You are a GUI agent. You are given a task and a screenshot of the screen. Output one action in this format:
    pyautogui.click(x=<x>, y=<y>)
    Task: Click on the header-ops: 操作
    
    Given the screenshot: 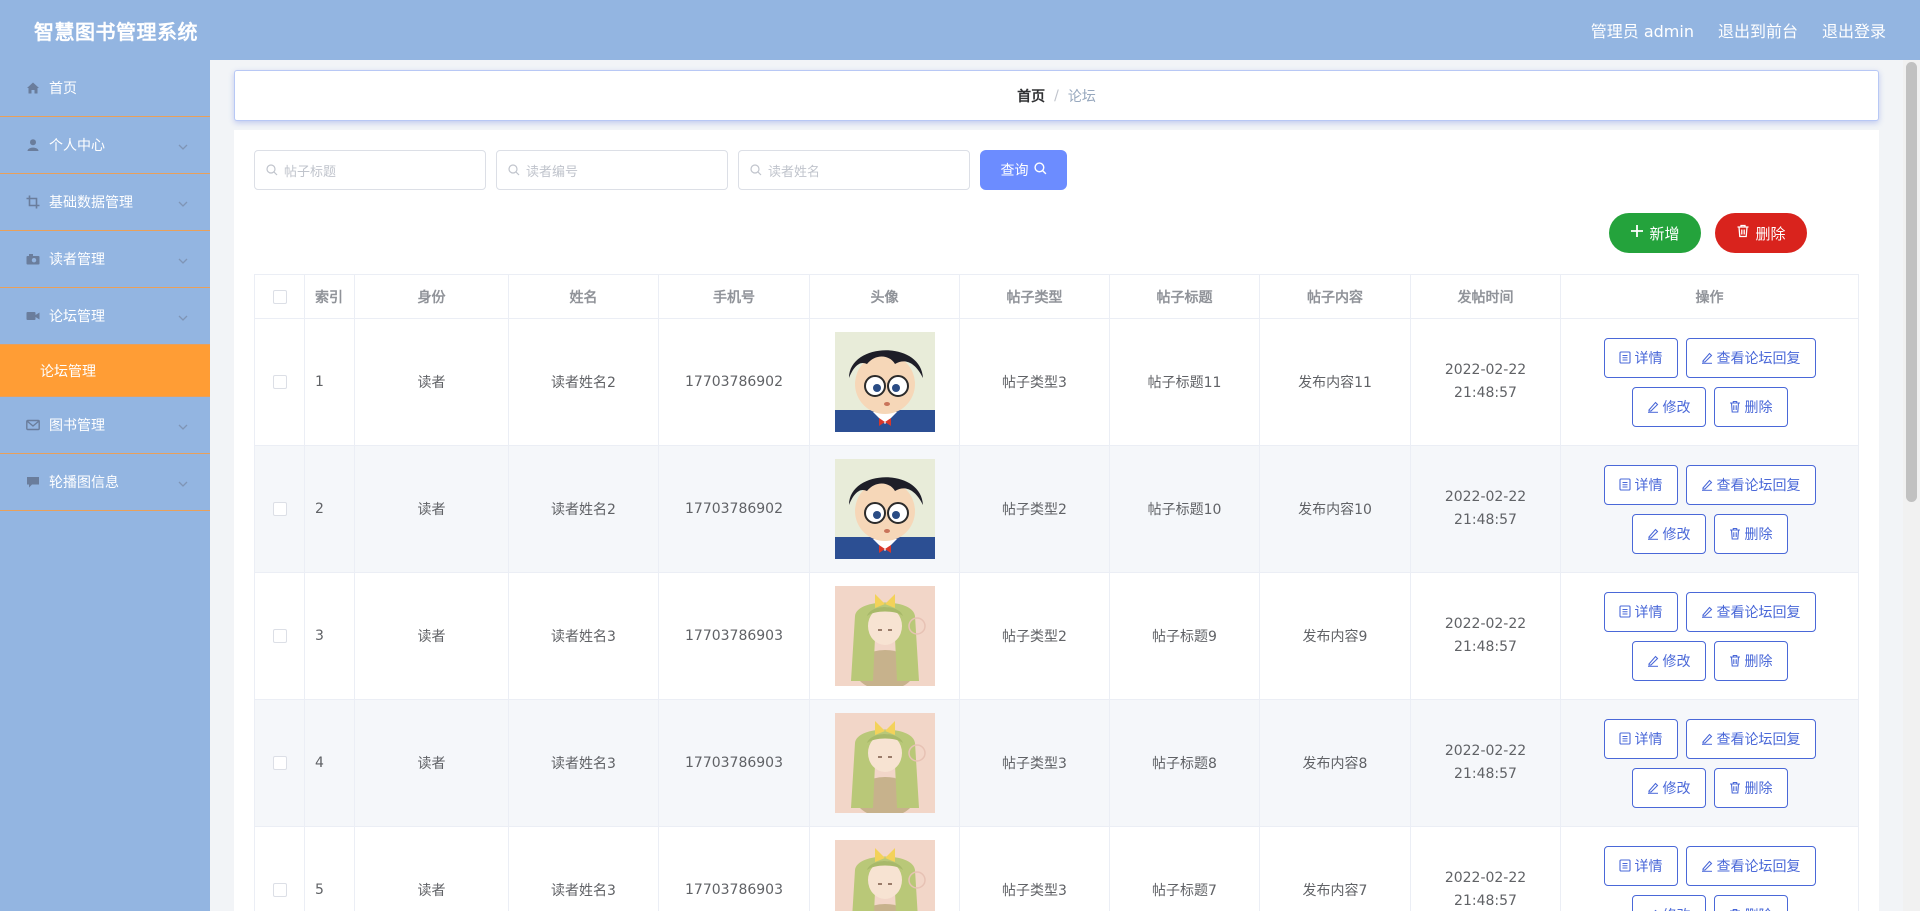 What is the action you would take?
    pyautogui.click(x=1709, y=297)
    